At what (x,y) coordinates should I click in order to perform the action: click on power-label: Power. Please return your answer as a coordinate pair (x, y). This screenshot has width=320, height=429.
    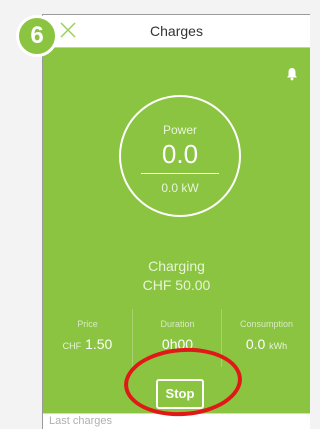
    Looking at the image, I should click on (179, 130).